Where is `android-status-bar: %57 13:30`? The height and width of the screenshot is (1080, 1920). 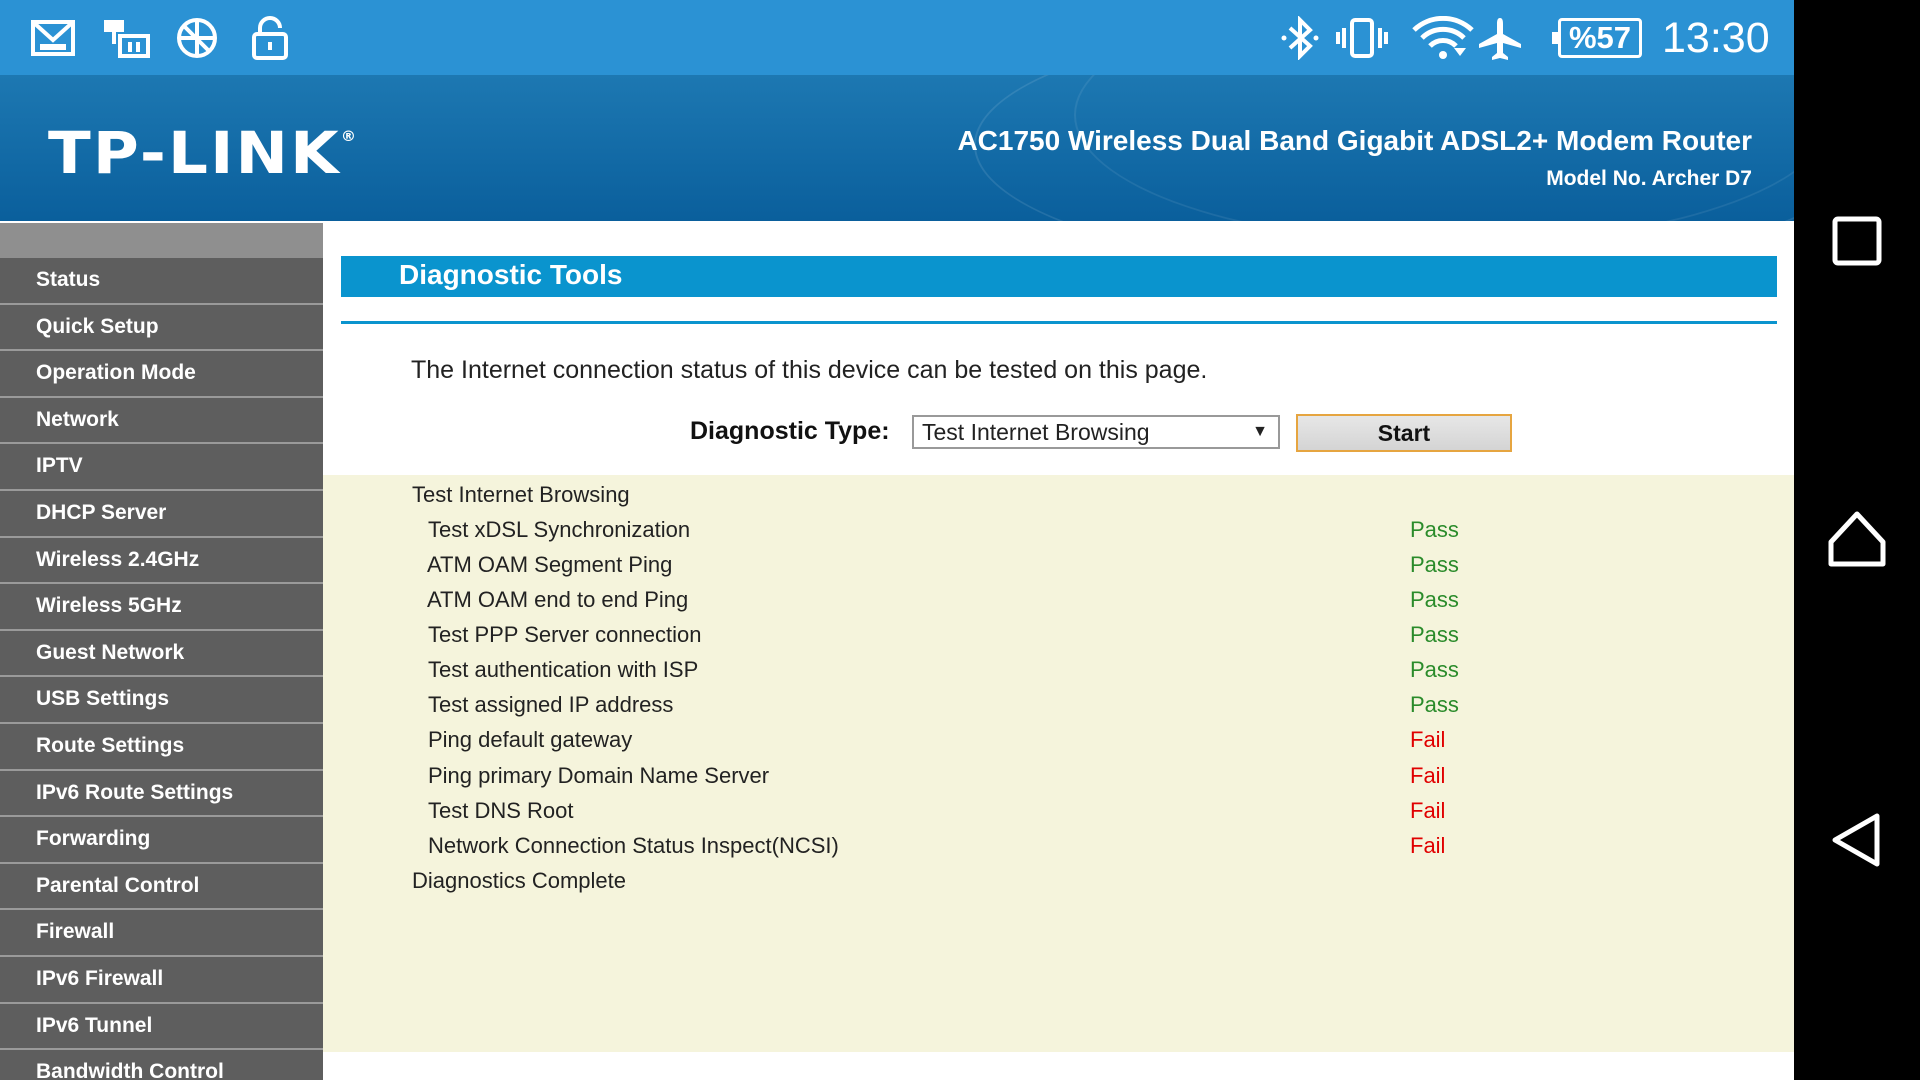 android-status-bar: %57 13:30 is located at coordinates (897, 37).